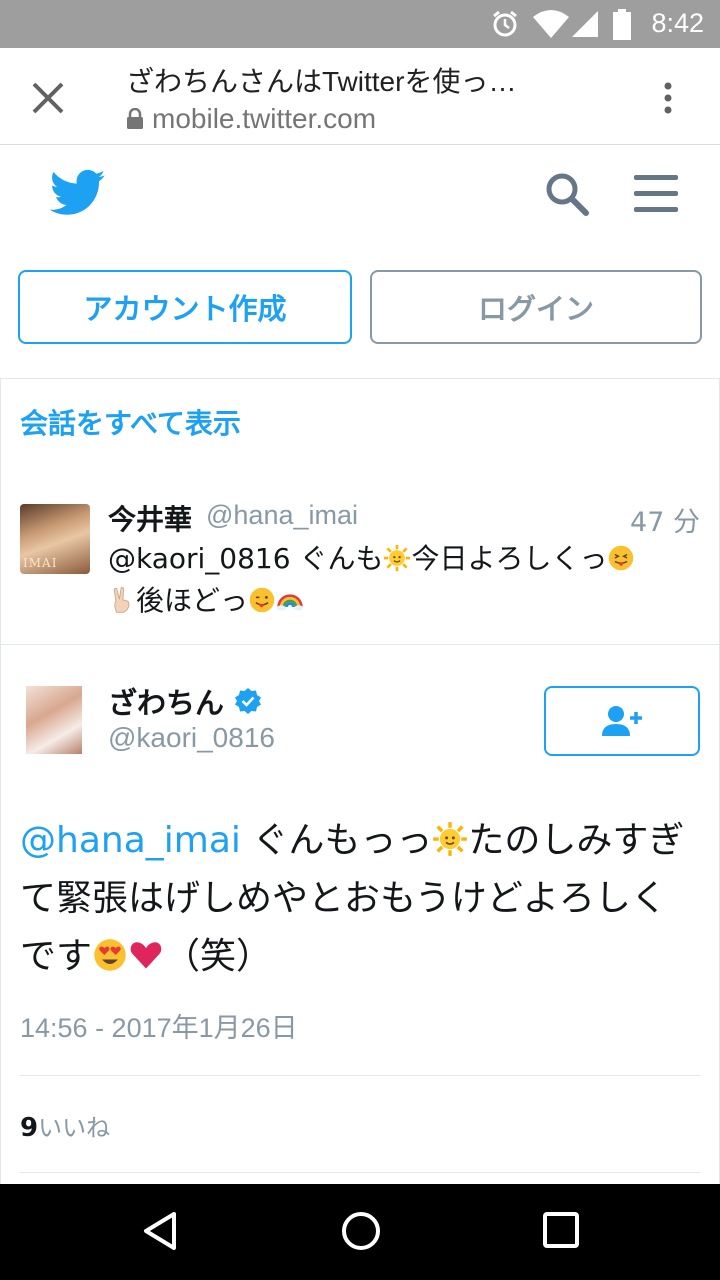 The width and height of the screenshot is (720, 1280). What do you see at coordinates (509, 558) in the screenshot?
I see `parent-tweet-text-2: 今日よろしくっ` at bounding box center [509, 558].